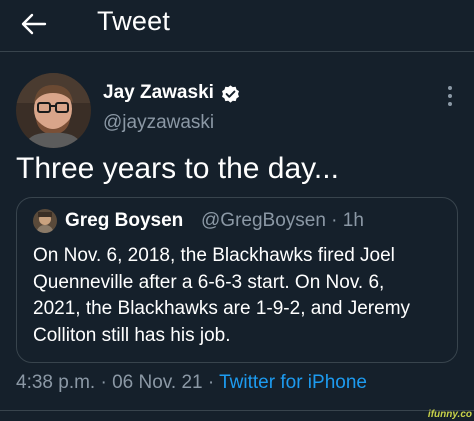  Describe the element at coordinates (450, 88) in the screenshot. I see `more-vertical-icon` at that location.